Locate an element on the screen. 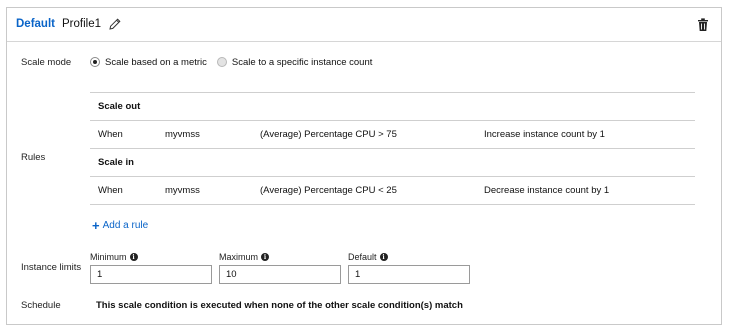  add-rule-label: Add a rule is located at coordinates (125, 225).